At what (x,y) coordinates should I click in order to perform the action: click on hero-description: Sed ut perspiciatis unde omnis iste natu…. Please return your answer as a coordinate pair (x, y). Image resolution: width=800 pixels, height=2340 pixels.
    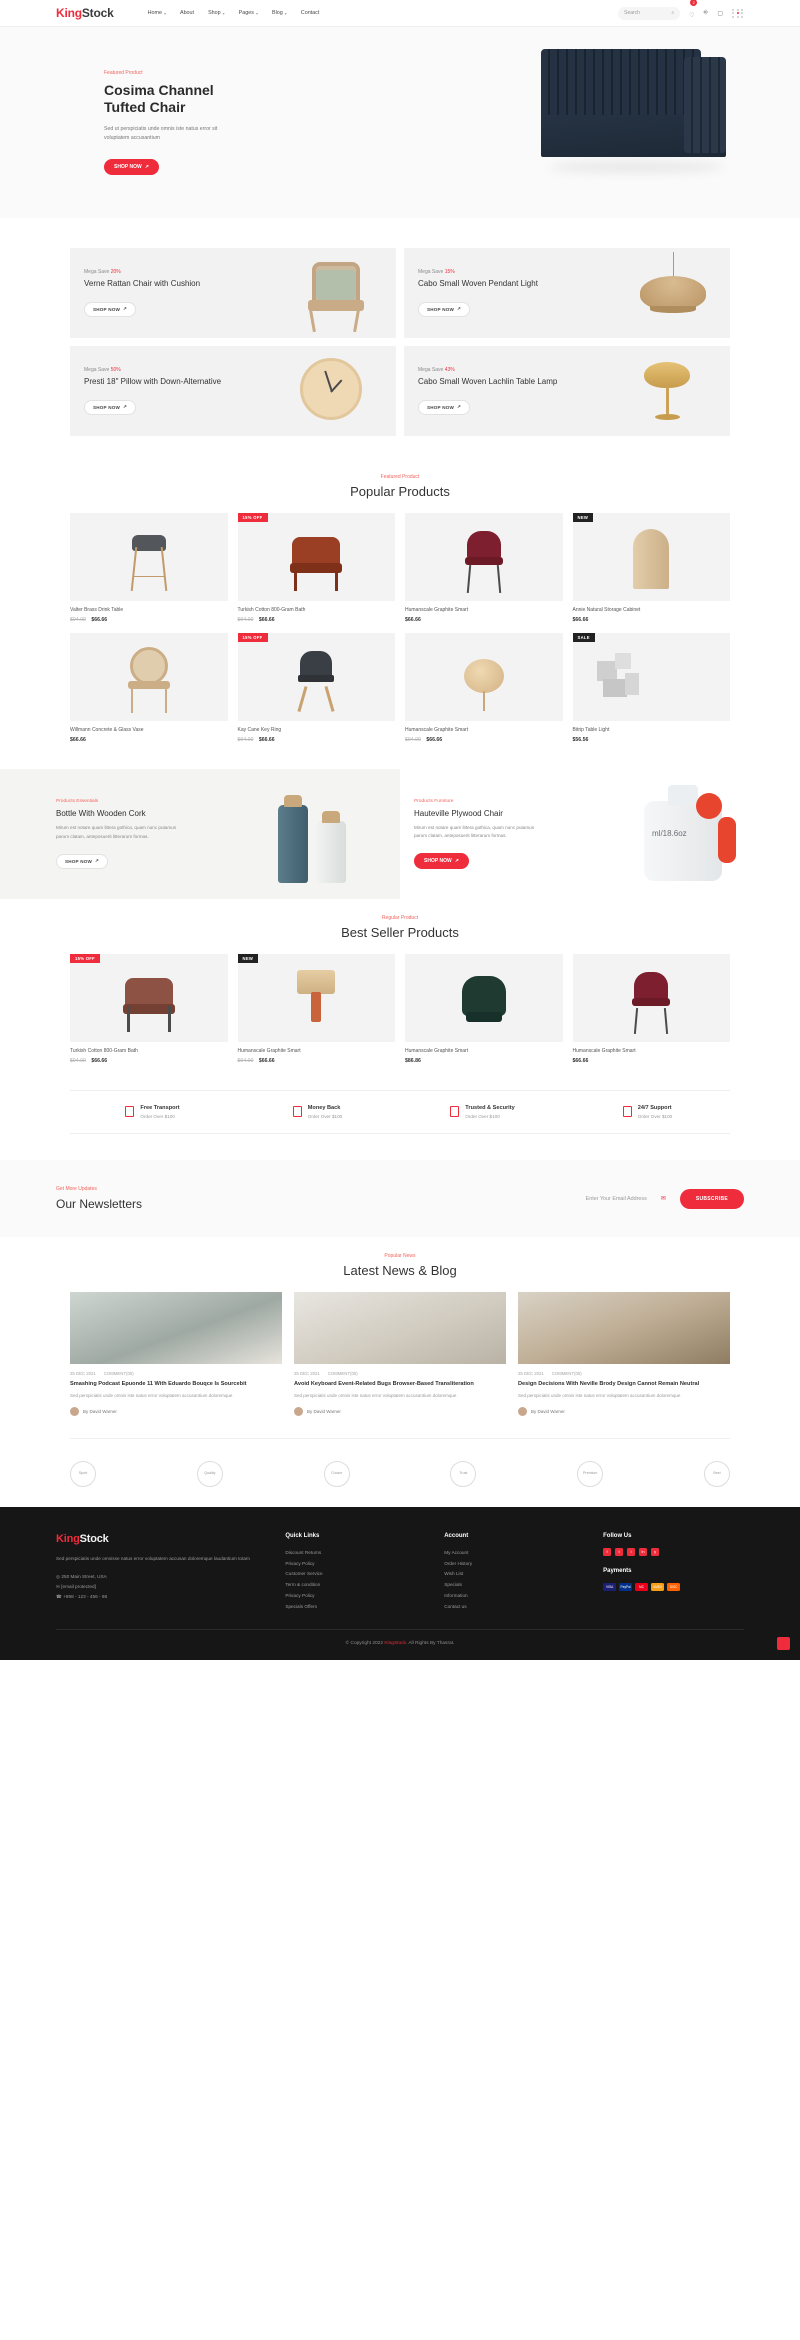
    Looking at the image, I should click on (161, 133).